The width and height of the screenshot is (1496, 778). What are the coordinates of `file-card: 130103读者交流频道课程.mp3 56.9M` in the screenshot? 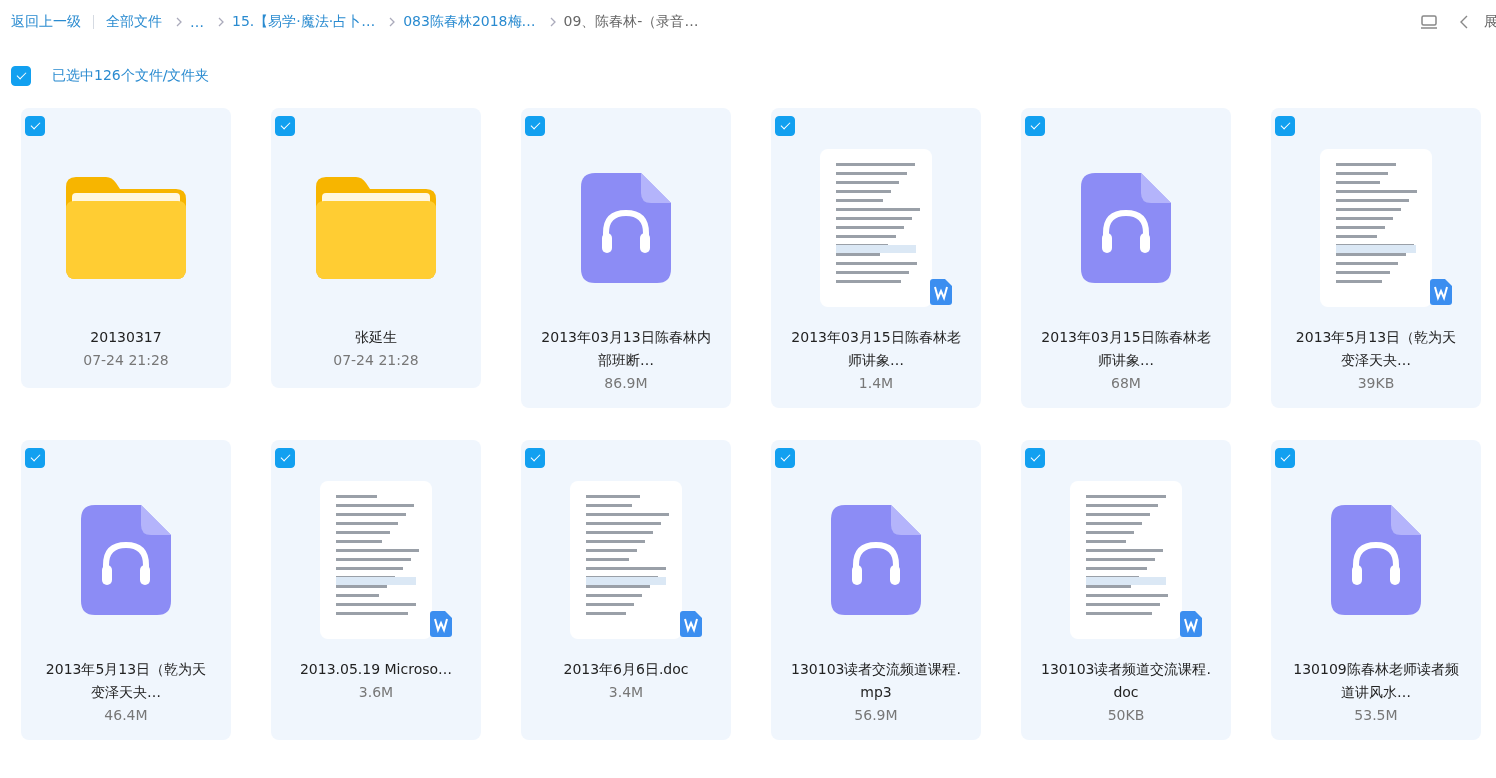 It's located at (876, 590).